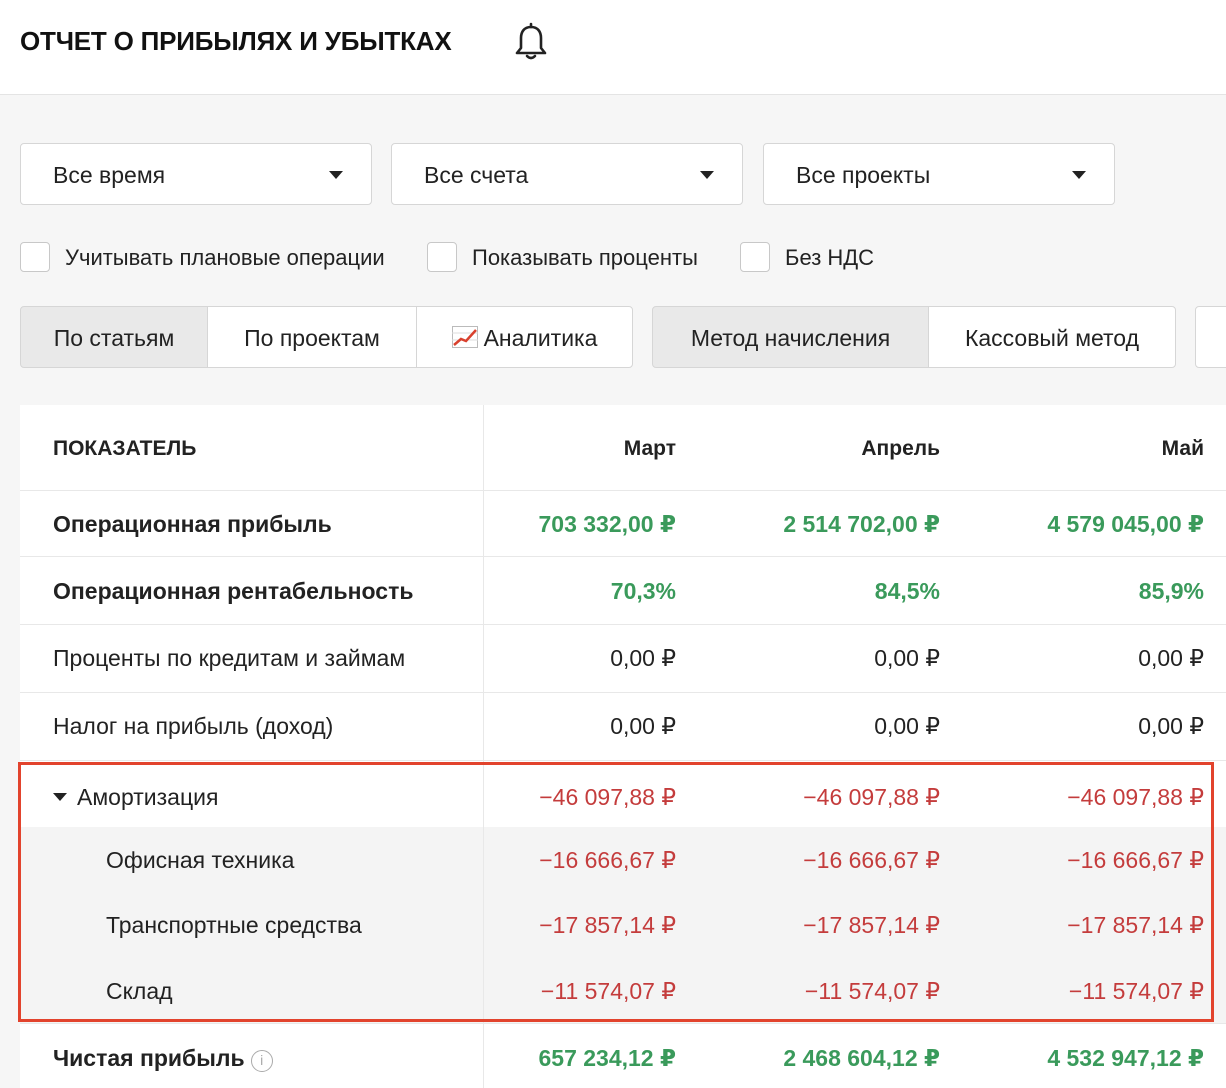 The height and width of the screenshot is (1088, 1226). I want to click on info-icon: i, so click(261, 1061).